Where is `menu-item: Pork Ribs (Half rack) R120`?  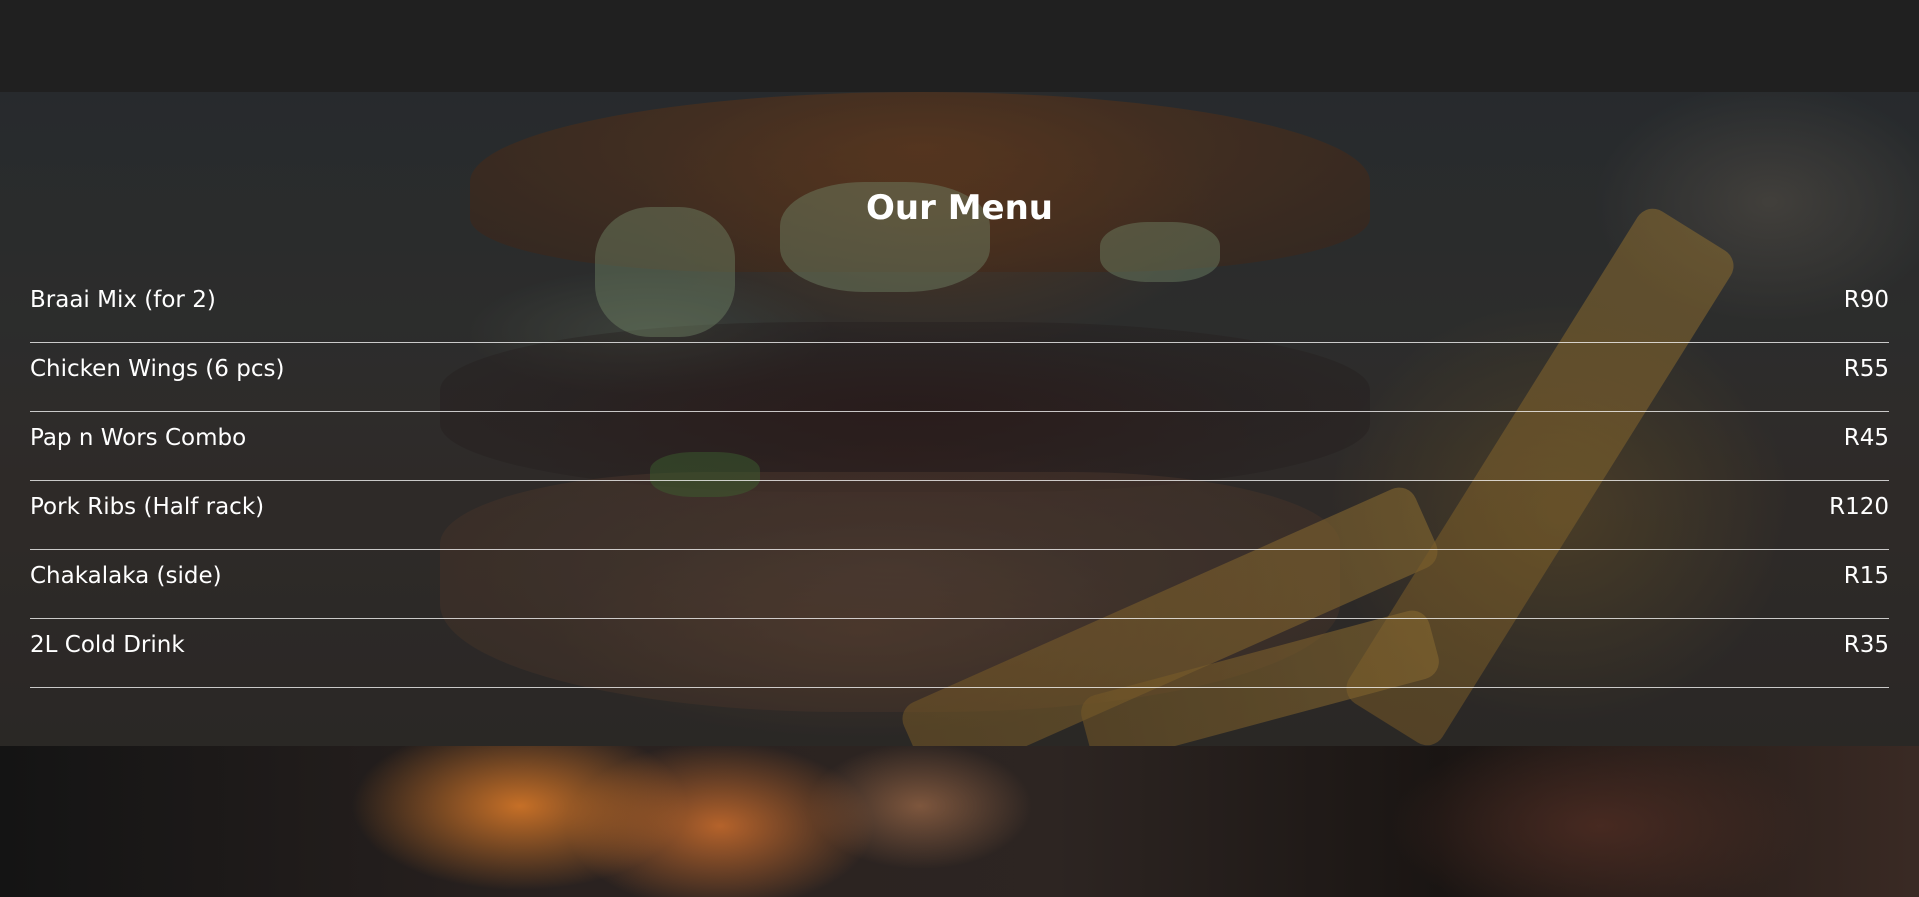 menu-item: Pork Ribs (Half rack) R120 is located at coordinates (959, 515).